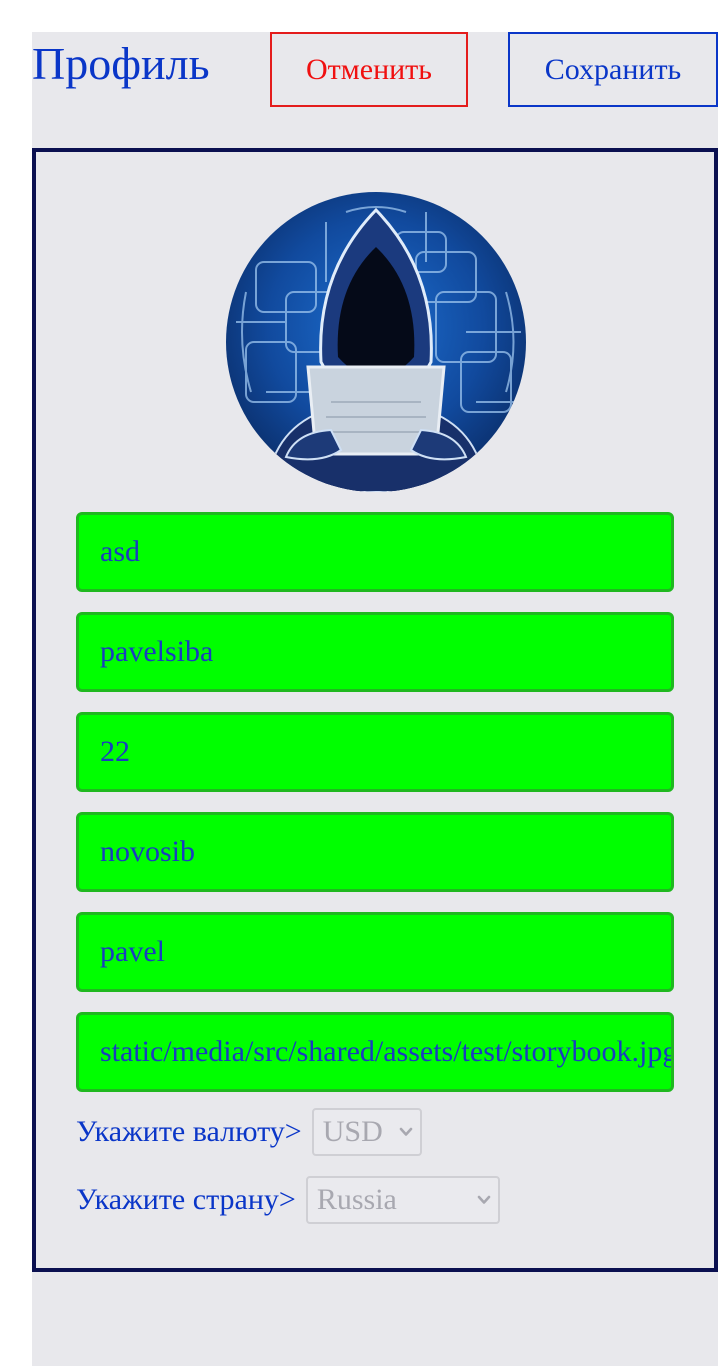 The height and width of the screenshot is (1366, 718). Describe the element at coordinates (375, 552) in the screenshot. I see `first-name-field` at that location.